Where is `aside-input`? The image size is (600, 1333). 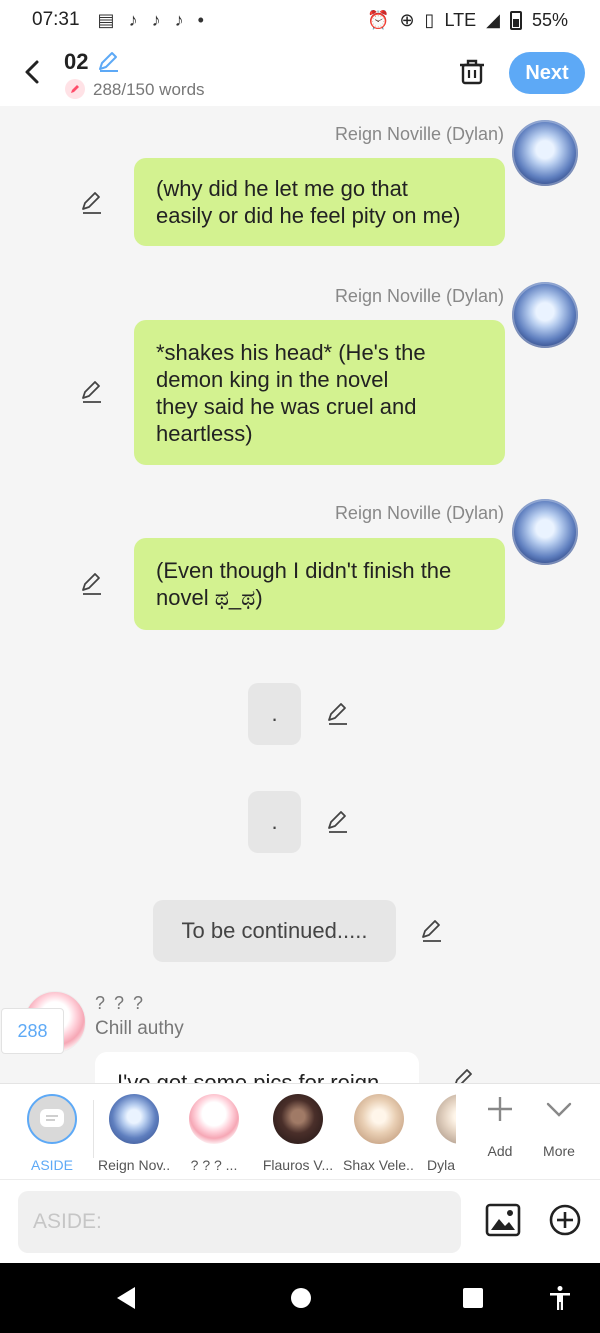 aside-input is located at coordinates (239, 1222).